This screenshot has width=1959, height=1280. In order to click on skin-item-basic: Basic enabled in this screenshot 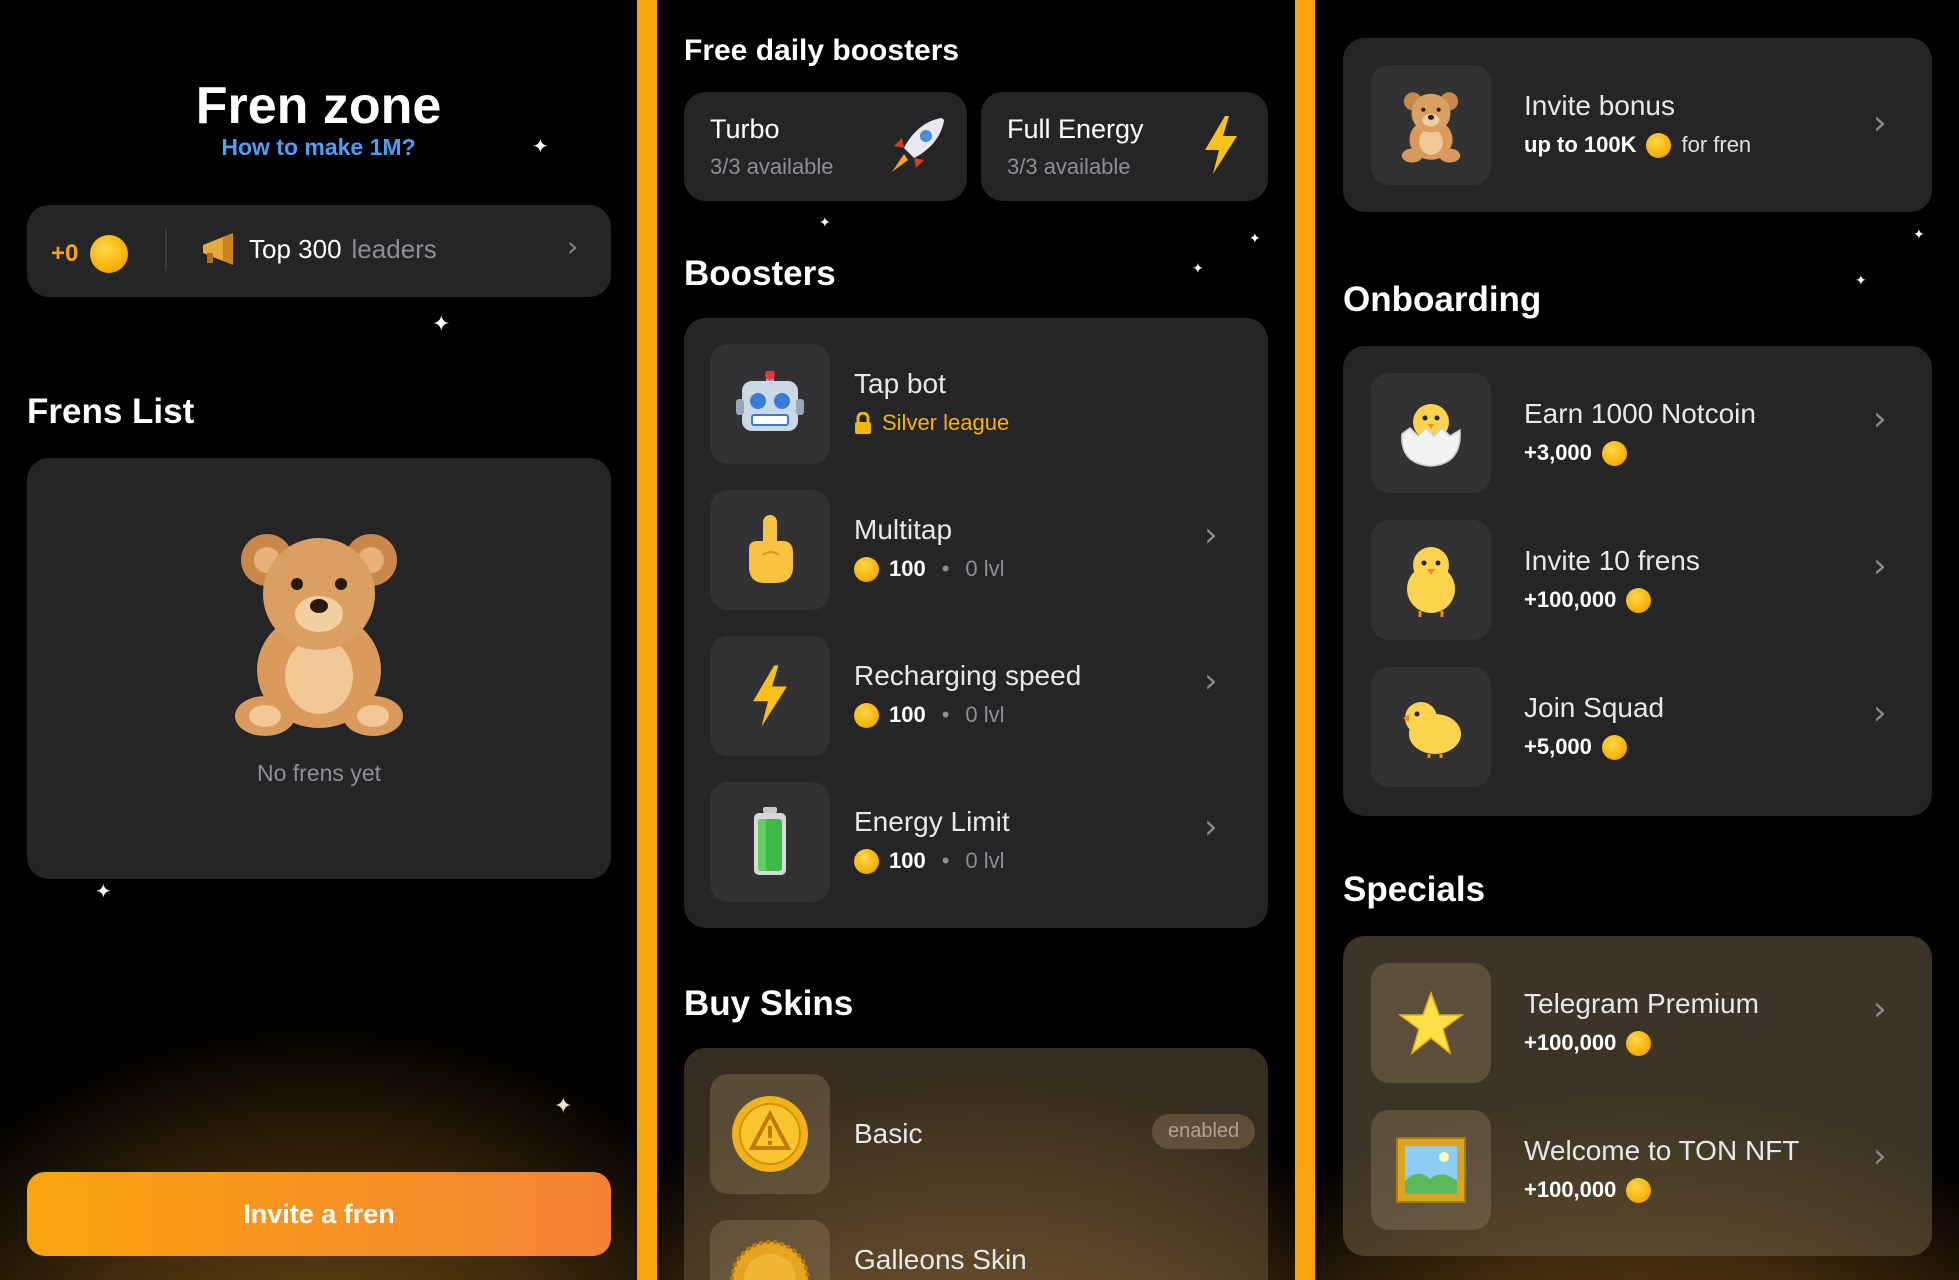, I will do `click(976, 1121)`.